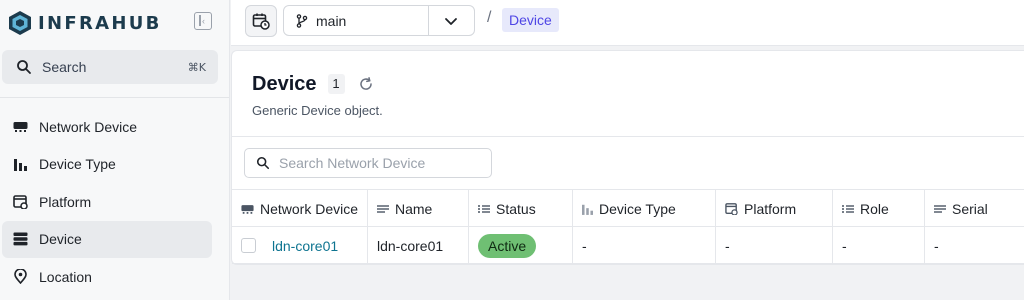 The image size is (1024, 300). What do you see at coordinates (302, 20) in the screenshot?
I see `git-branch-icon` at bounding box center [302, 20].